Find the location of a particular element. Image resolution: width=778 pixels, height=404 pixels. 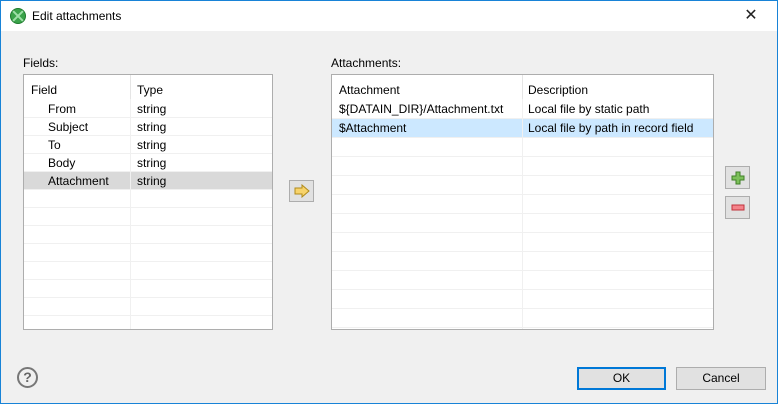

table-row: To string is located at coordinates (148, 145).